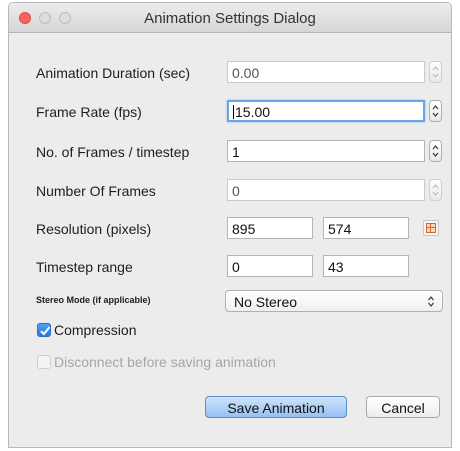  Describe the element at coordinates (94, 229) in the screenshot. I see `resolution-label: Resolution (pixels)` at that location.